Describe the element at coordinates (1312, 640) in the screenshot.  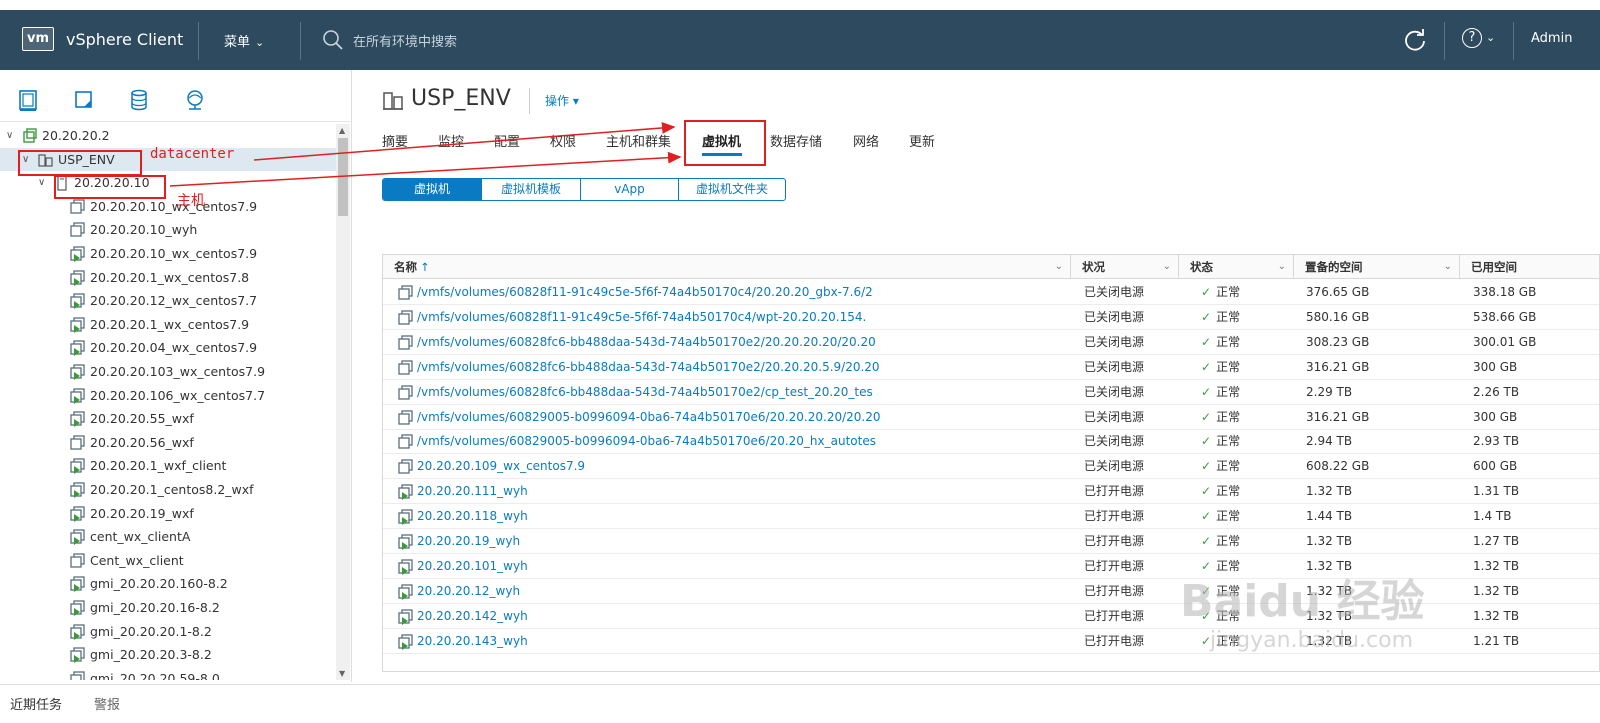
I see `baidu-watermark-url: jingyan.baidu.com` at that location.